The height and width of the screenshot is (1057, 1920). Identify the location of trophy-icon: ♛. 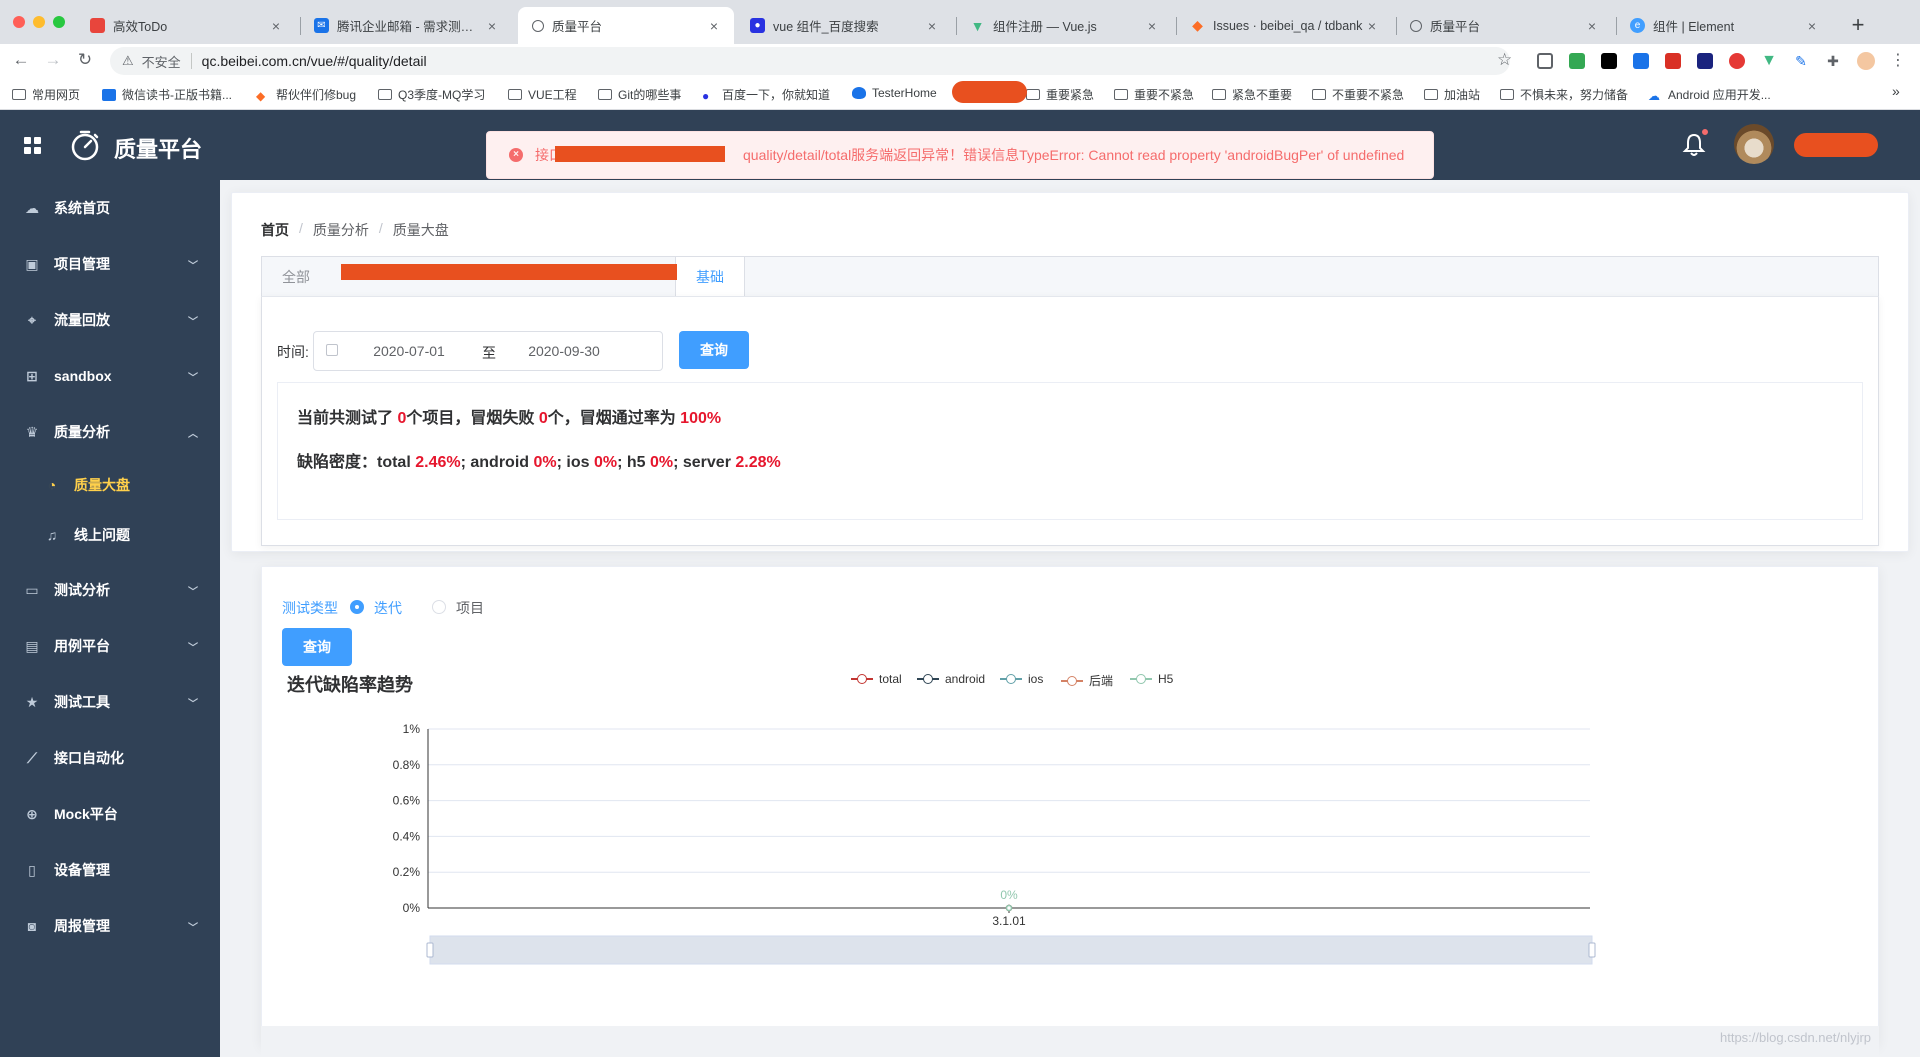
(32, 431).